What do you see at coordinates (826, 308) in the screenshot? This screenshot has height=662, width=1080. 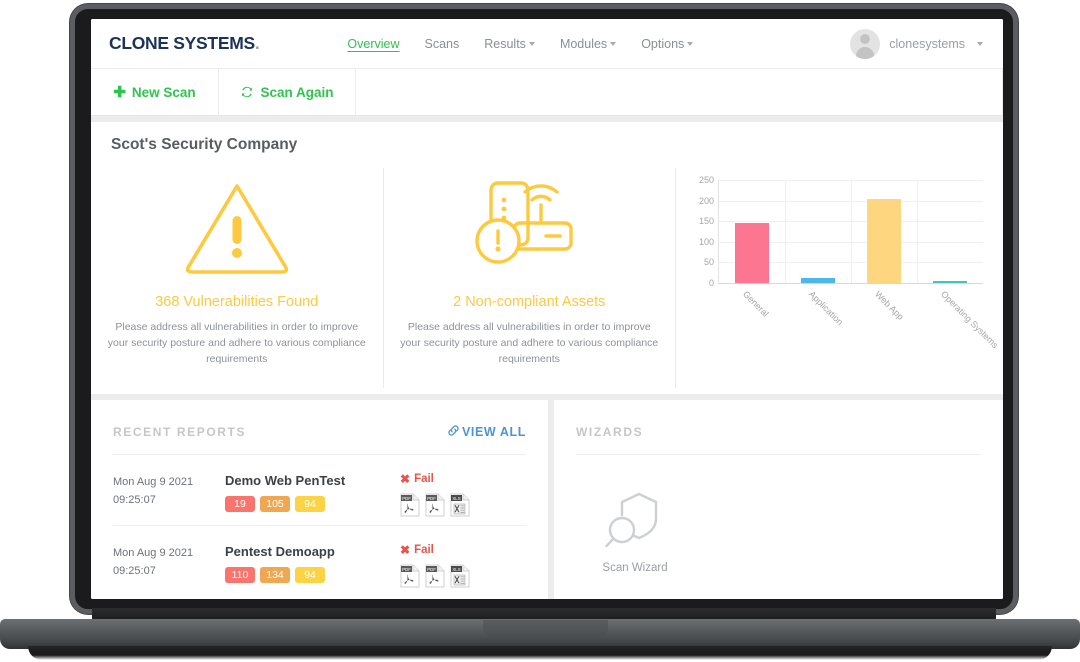 I see `chart-x-tick: Application` at bounding box center [826, 308].